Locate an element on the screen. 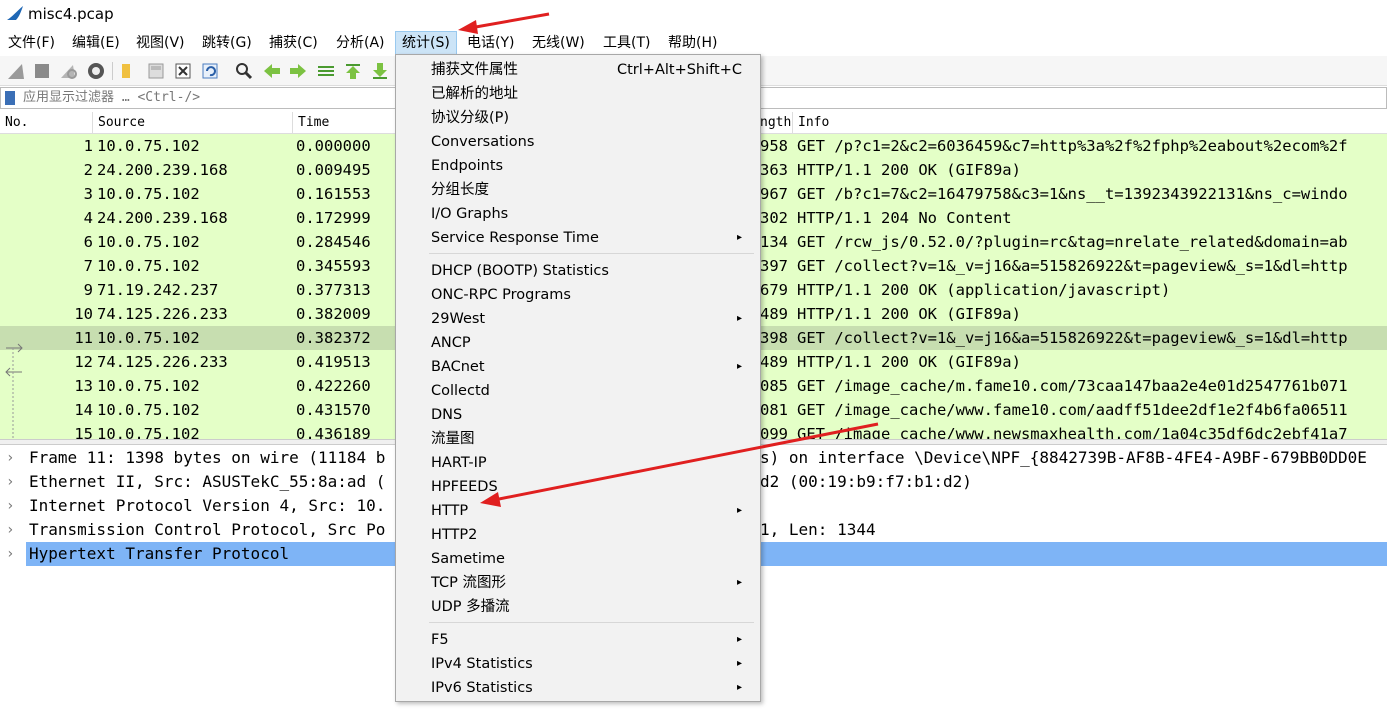  close-file-icon is located at coordinates (183, 71).